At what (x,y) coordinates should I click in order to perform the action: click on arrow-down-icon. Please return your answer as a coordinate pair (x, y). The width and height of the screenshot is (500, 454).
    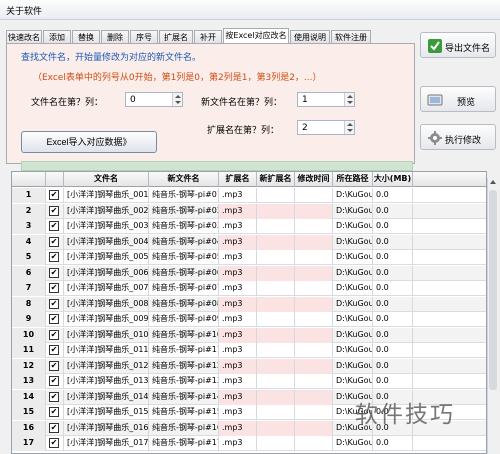
    Looking at the image, I should click on (350, 130).